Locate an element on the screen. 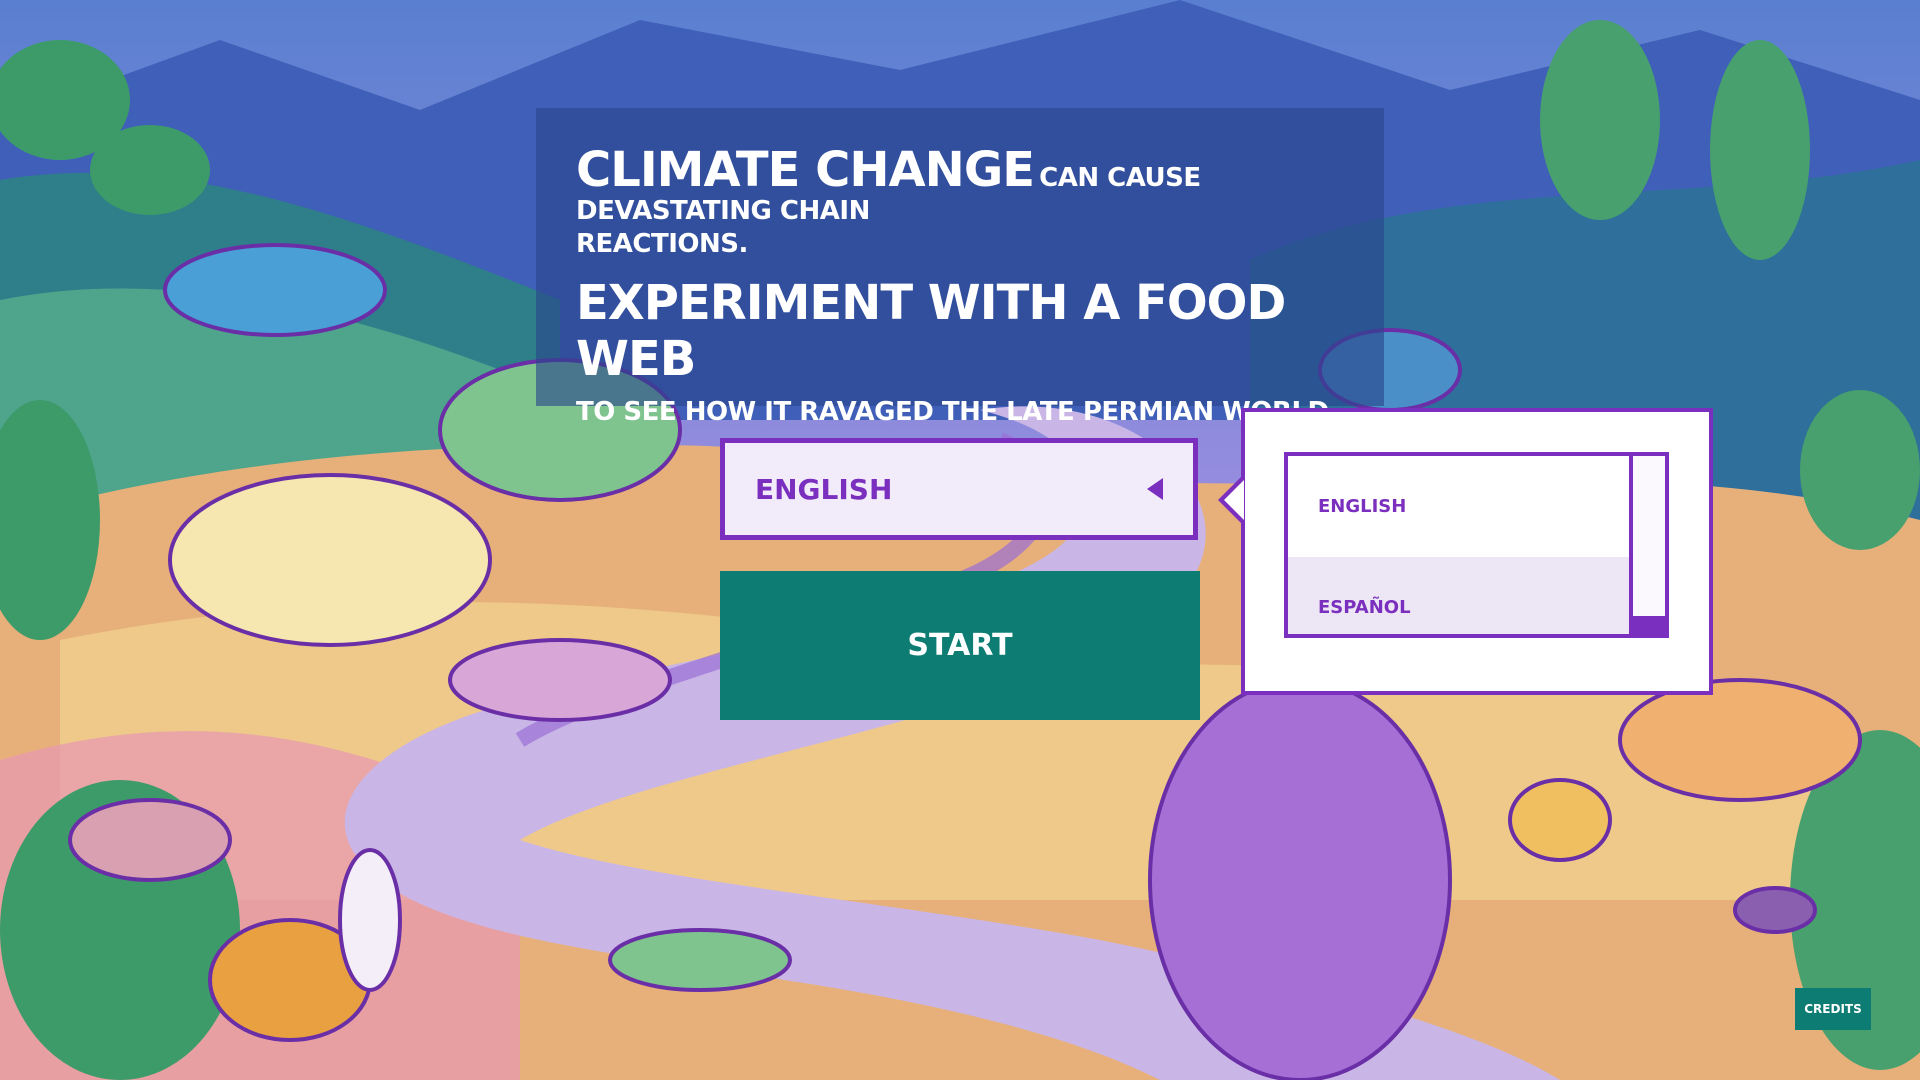 This screenshot has height=1080, width=1920. dragonfly is located at coordinates (370, 920).